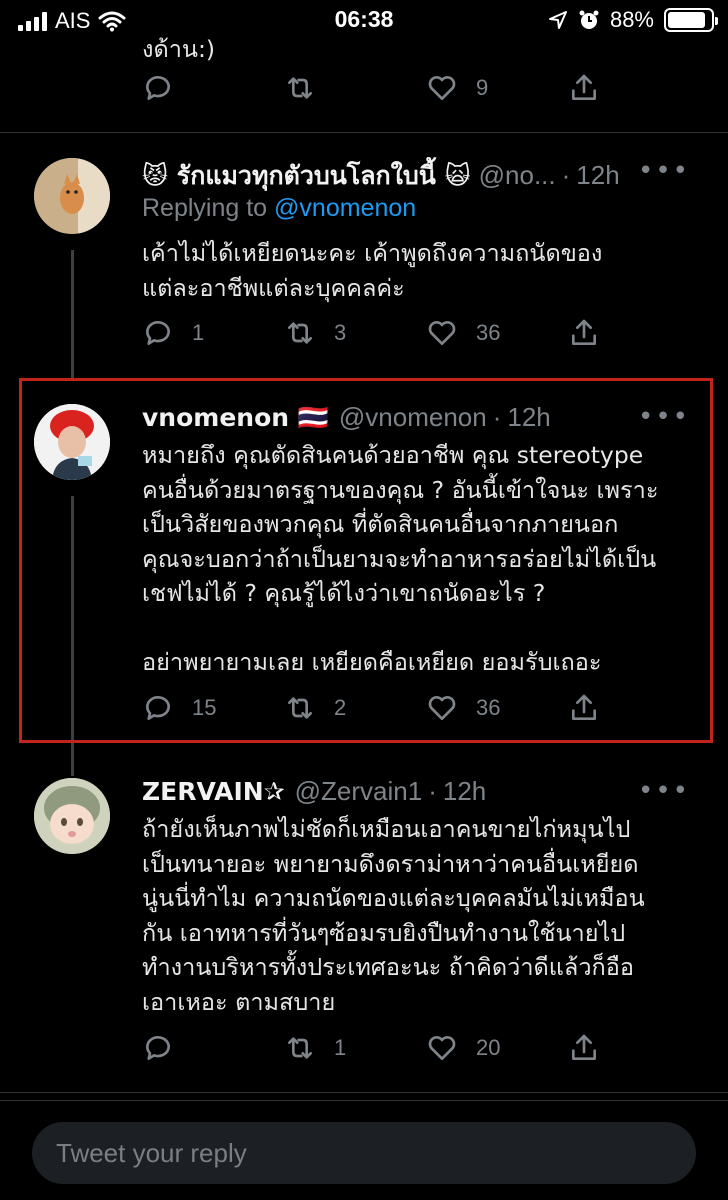 This screenshot has width=728, height=1200. What do you see at coordinates (72, 315) in the screenshot?
I see `thread-line` at bounding box center [72, 315].